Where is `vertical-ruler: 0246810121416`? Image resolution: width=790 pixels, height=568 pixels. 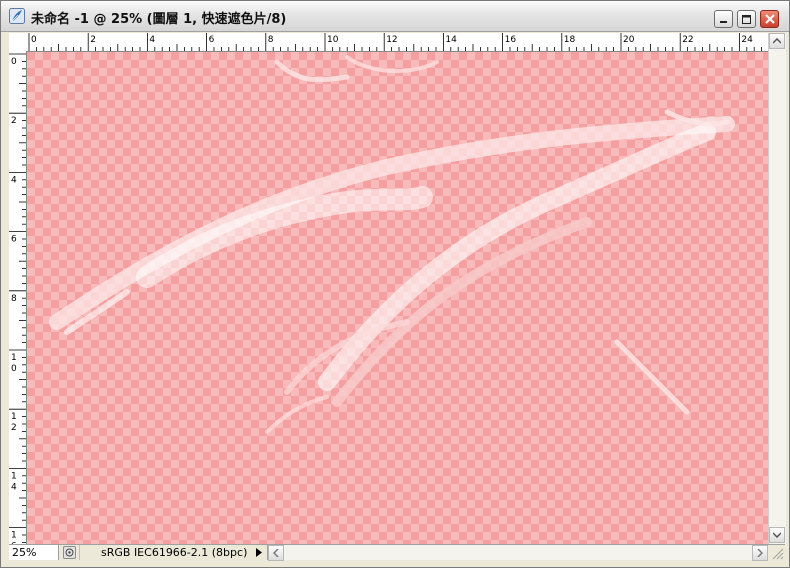 vertical-ruler: 0246810121416 is located at coordinates (18, 297).